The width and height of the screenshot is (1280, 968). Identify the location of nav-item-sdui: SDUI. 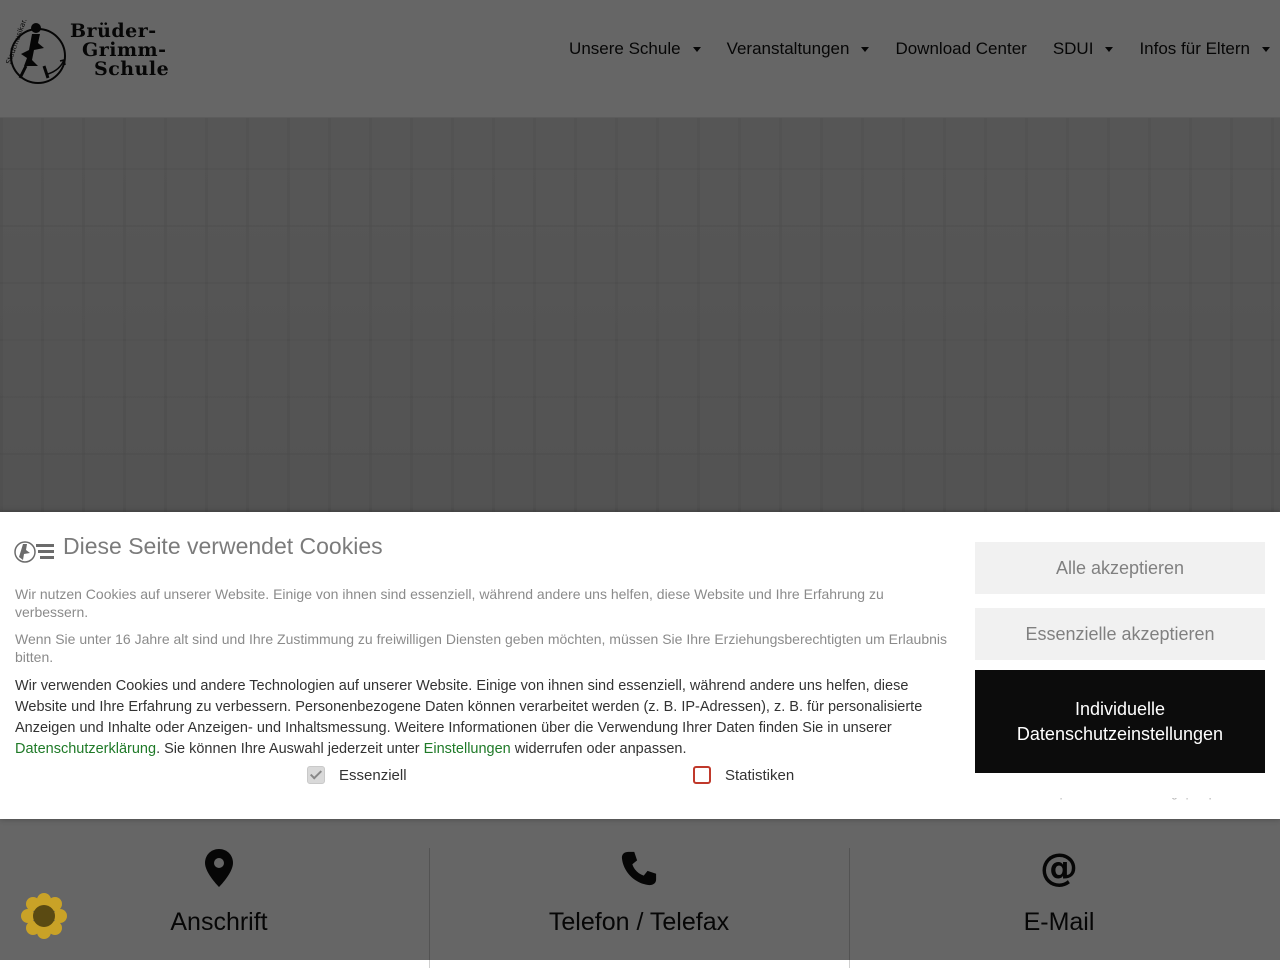
(1083, 49).